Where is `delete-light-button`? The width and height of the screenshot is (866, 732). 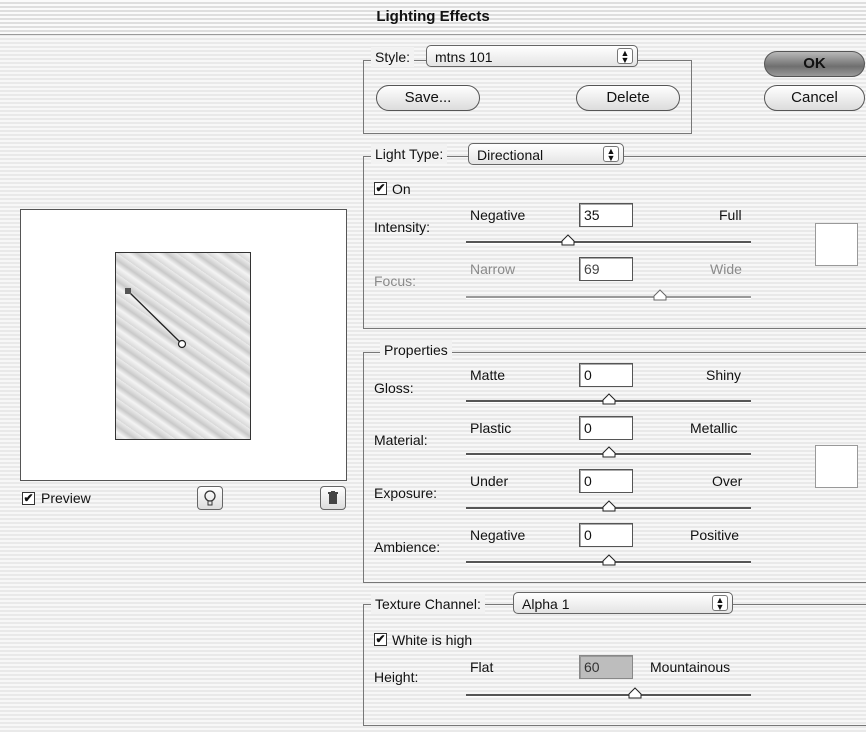 delete-light-button is located at coordinates (333, 498).